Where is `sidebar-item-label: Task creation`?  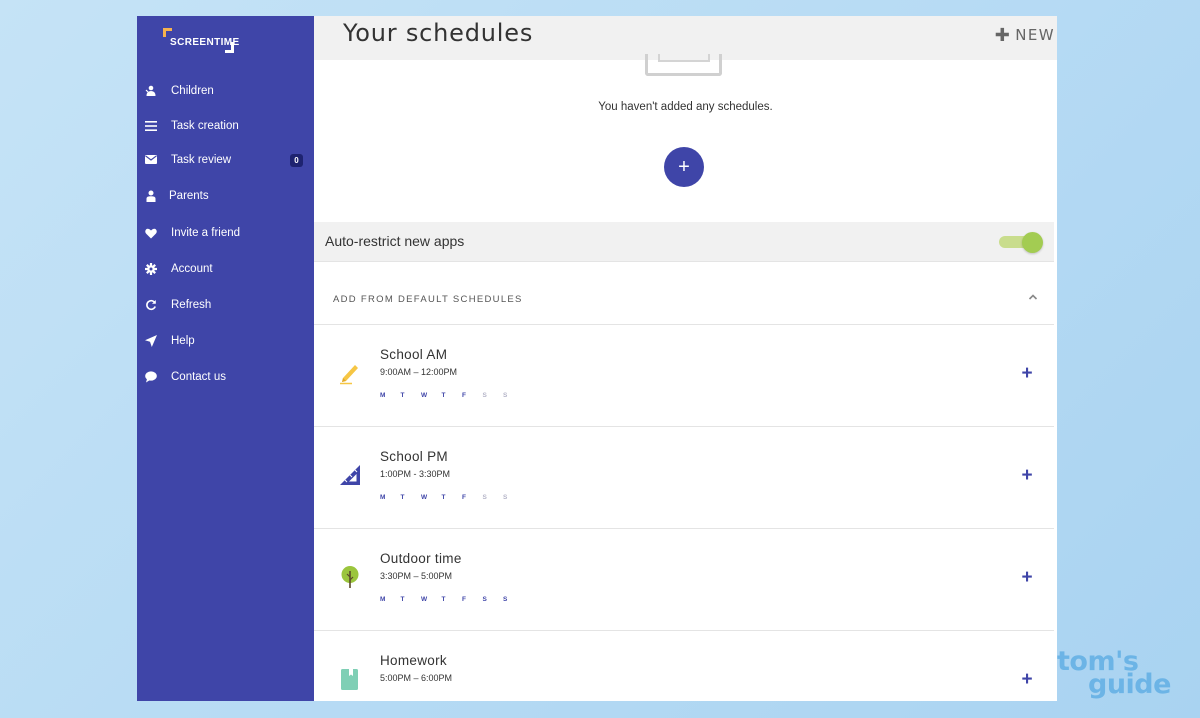
sidebar-item-label: Task creation is located at coordinates (205, 126).